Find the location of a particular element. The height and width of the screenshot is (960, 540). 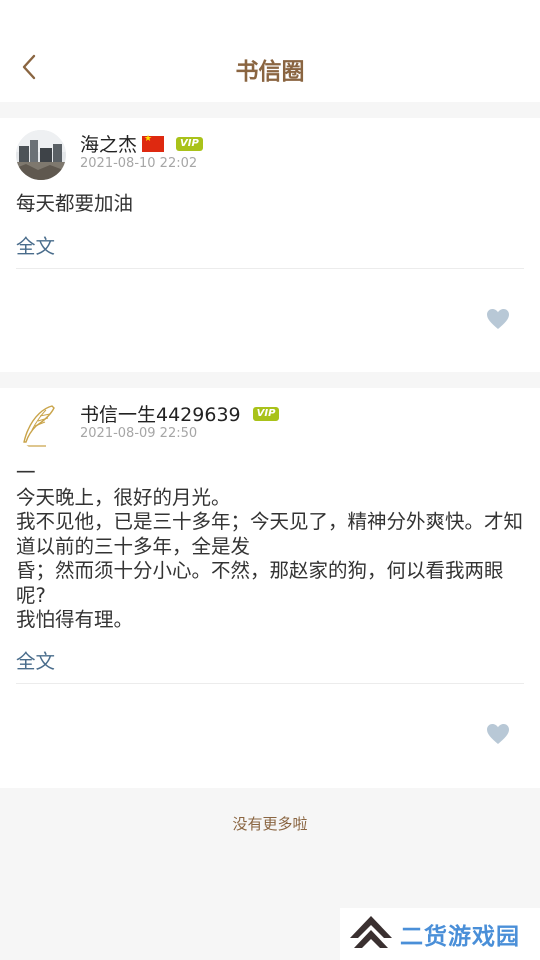

watermark-logo-icon is located at coordinates (371, 932).